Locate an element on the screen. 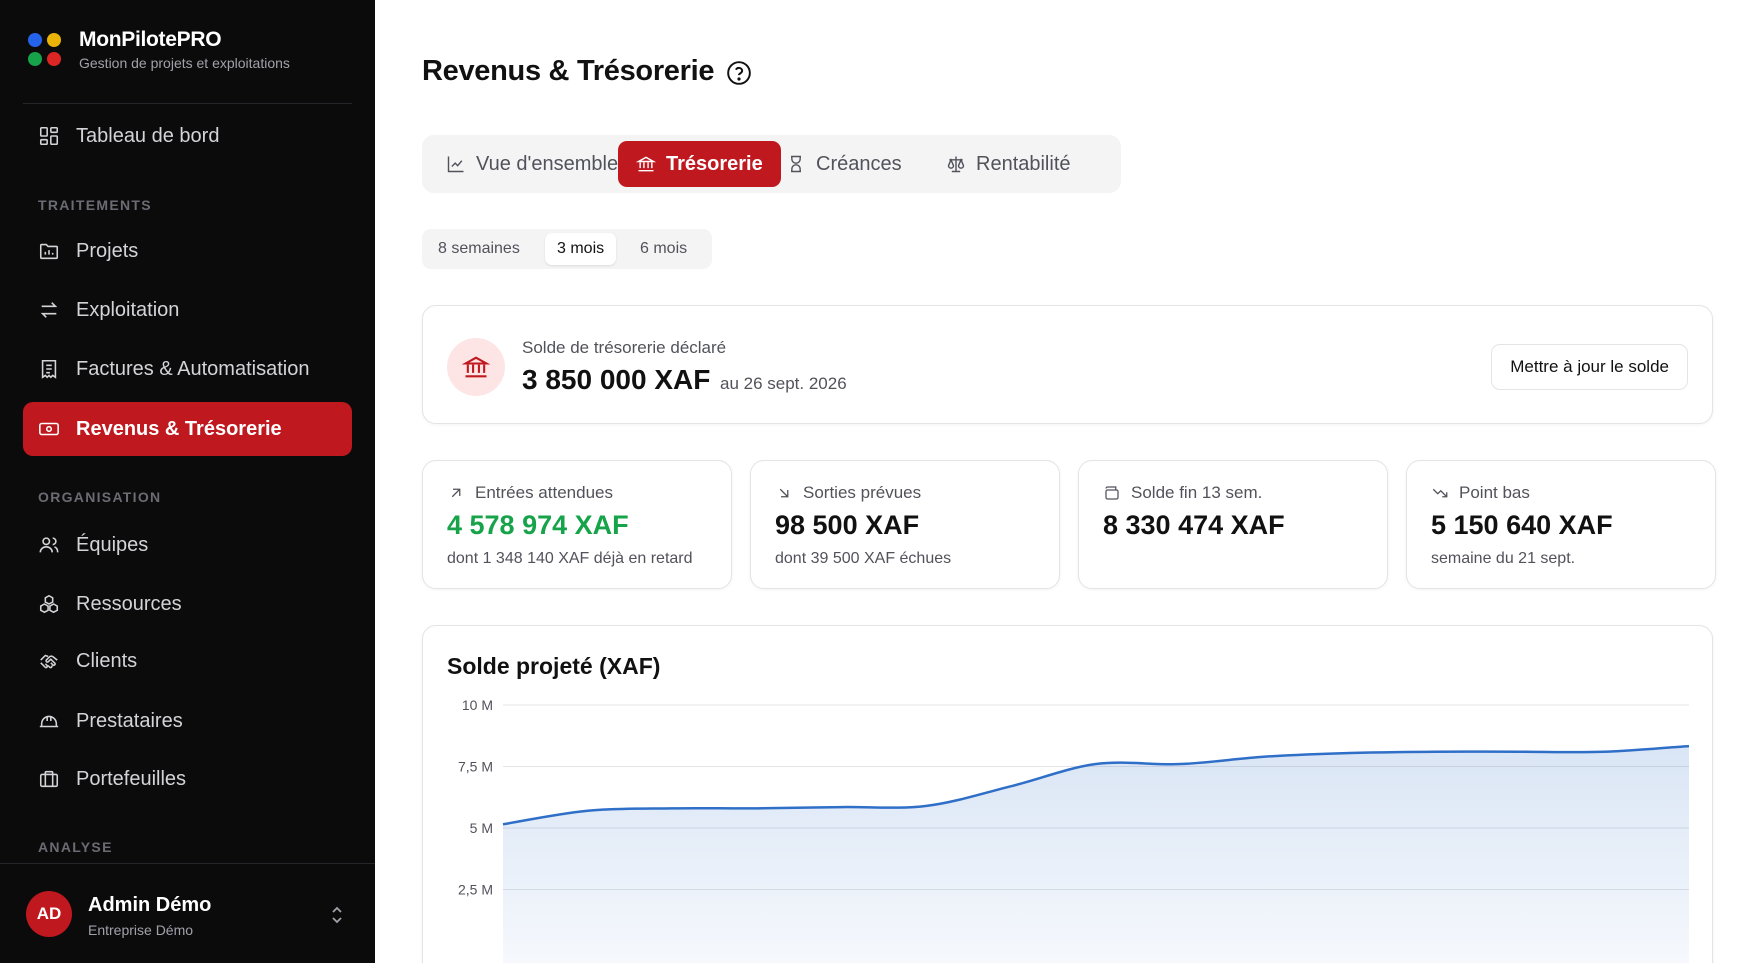  sidebar-divider is located at coordinates (187, 103).